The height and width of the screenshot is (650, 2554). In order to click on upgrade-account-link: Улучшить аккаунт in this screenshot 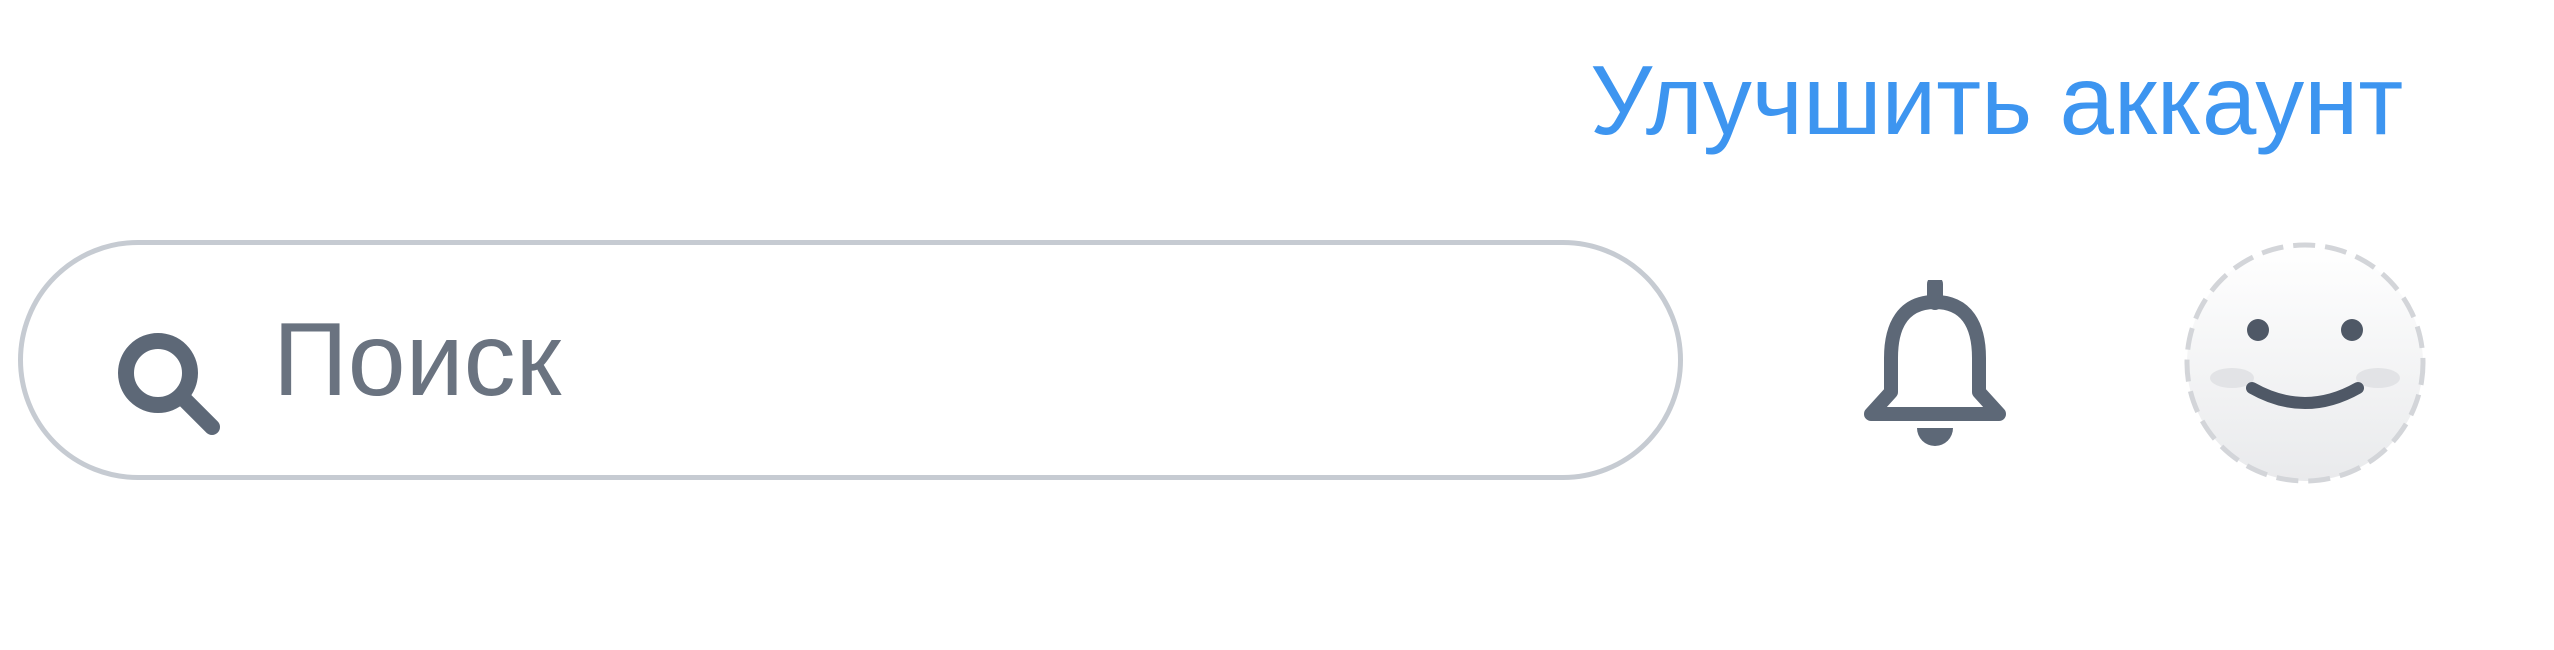, I will do `click(1996, 100)`.